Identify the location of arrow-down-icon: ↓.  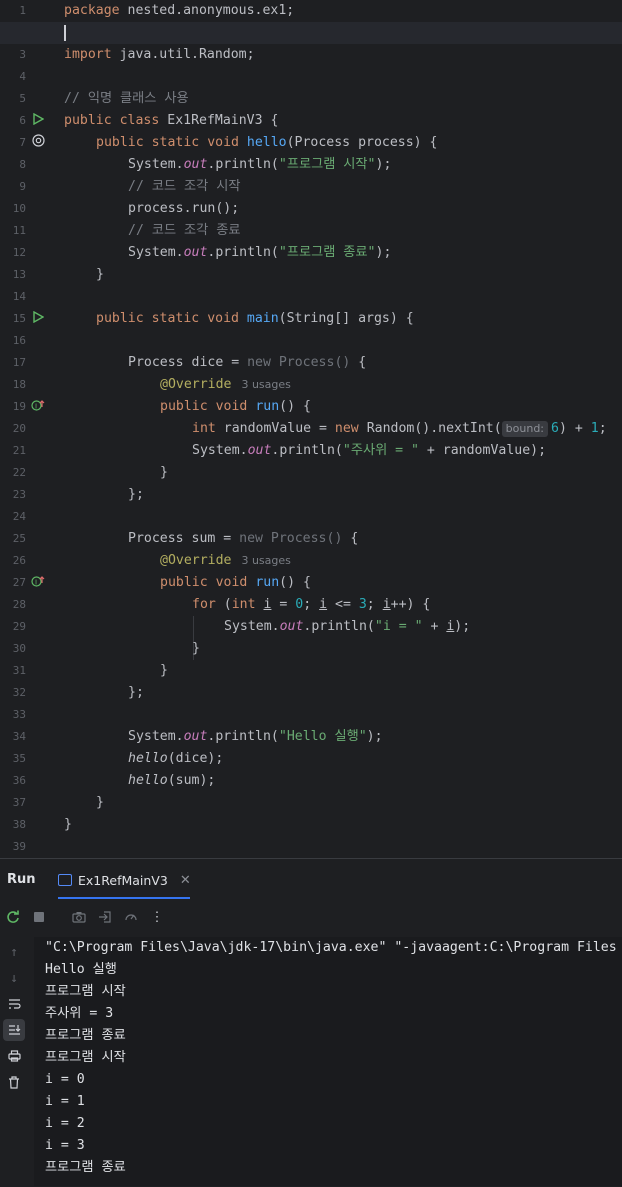
(14, 978).